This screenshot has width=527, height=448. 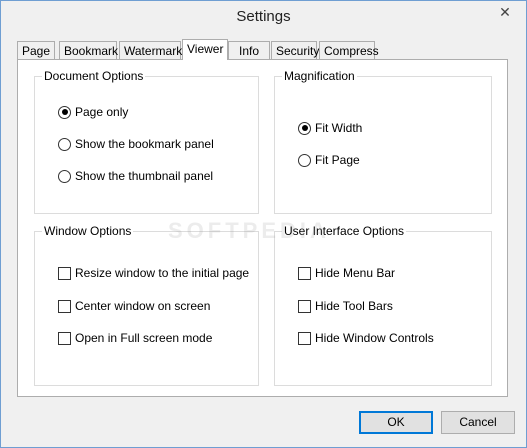 I want to click on close-icon: ✕, so click(x=505, y=11).